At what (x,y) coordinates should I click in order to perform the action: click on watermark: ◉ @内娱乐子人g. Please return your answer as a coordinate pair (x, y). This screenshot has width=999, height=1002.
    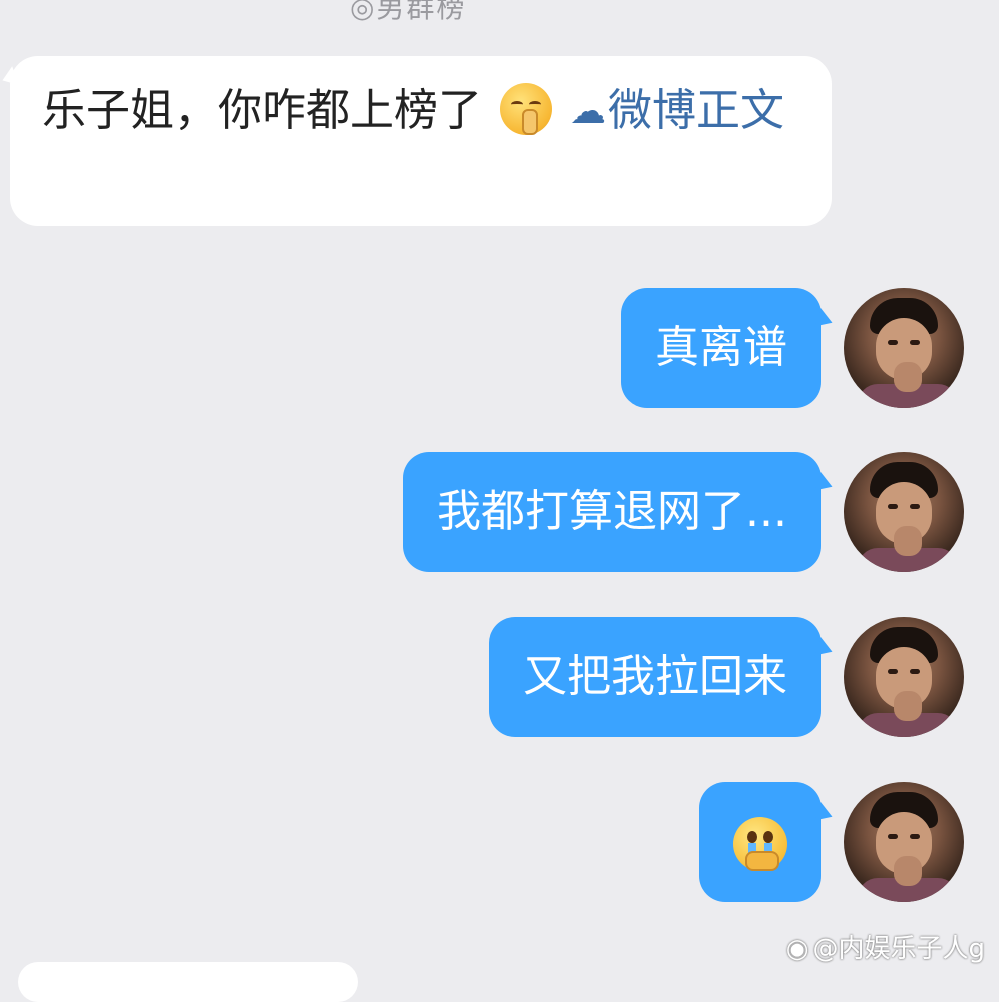
    Looking at the image, I should click on (885, 946).